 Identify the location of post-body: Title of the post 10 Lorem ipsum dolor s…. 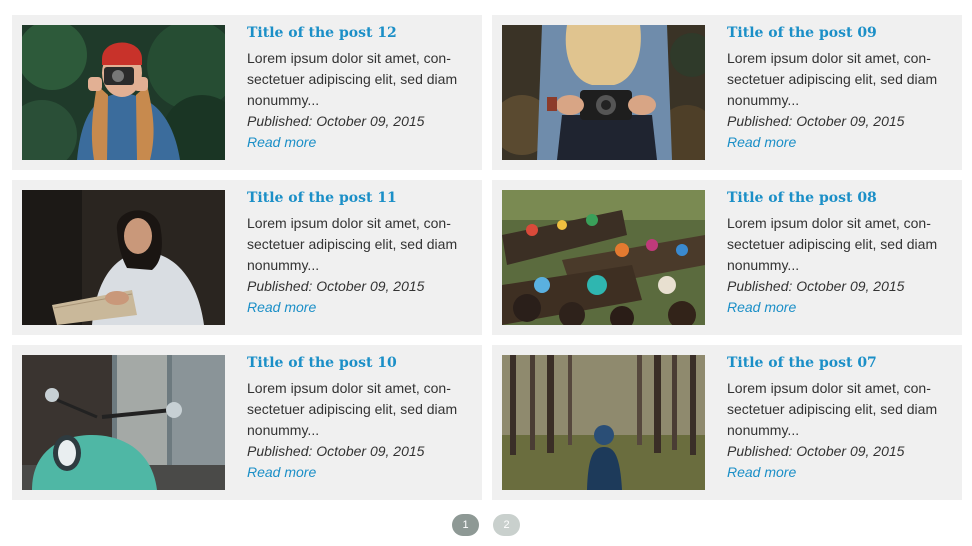
(359, 418).